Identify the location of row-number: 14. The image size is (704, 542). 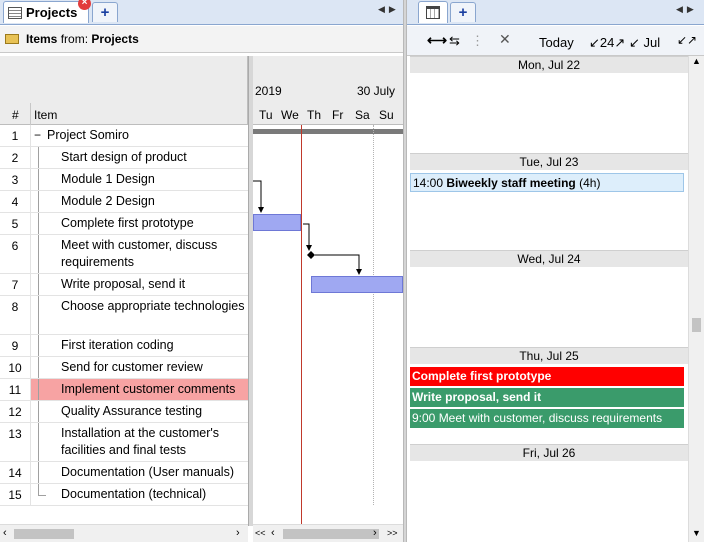
(15, 473).